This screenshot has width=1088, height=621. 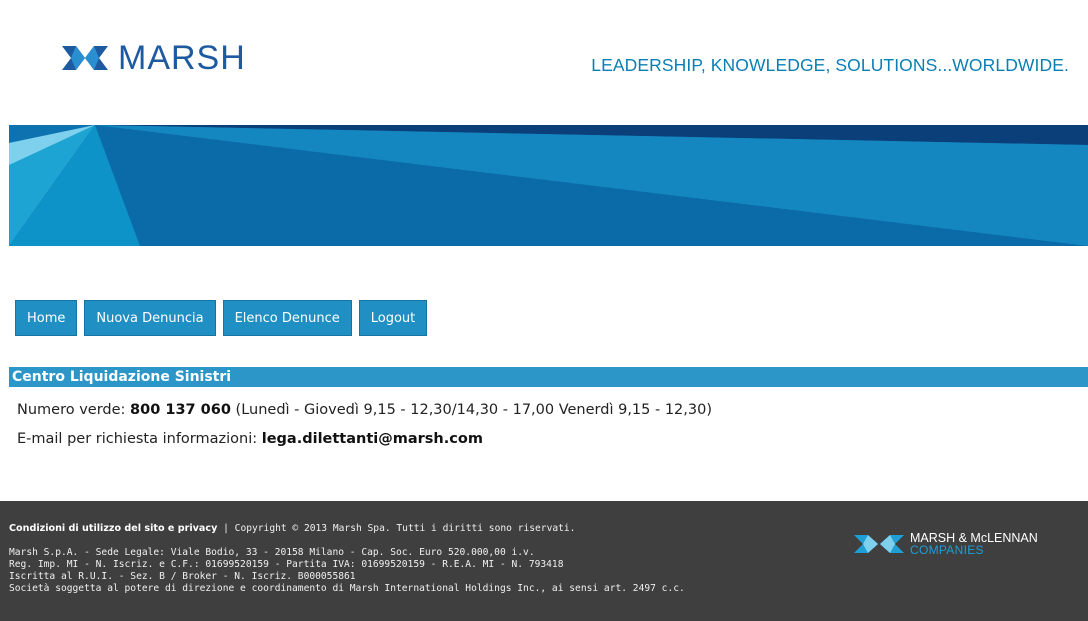 What do you see at coordinates (372, 439) in the screenshot?
I see `email-link: lega.dilettanti@marsh.com` at bounding box center [372, 439].